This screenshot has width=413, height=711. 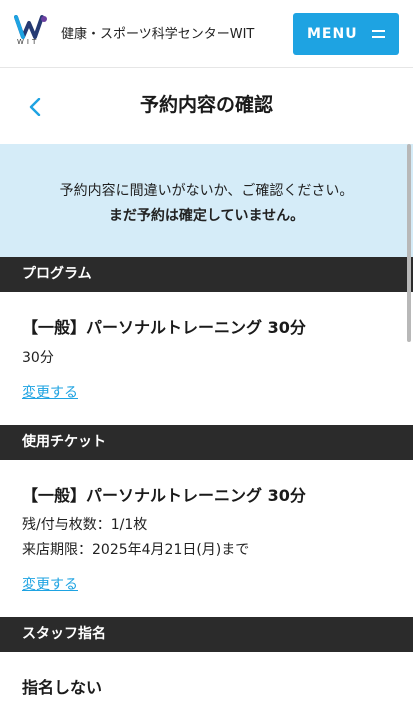 What do you see at coordinates (136, 550) in the screenshot?
I see `ticket-expiry: 来店期限：2025年4月21日(月)まで` at bounding box center [136, 550].